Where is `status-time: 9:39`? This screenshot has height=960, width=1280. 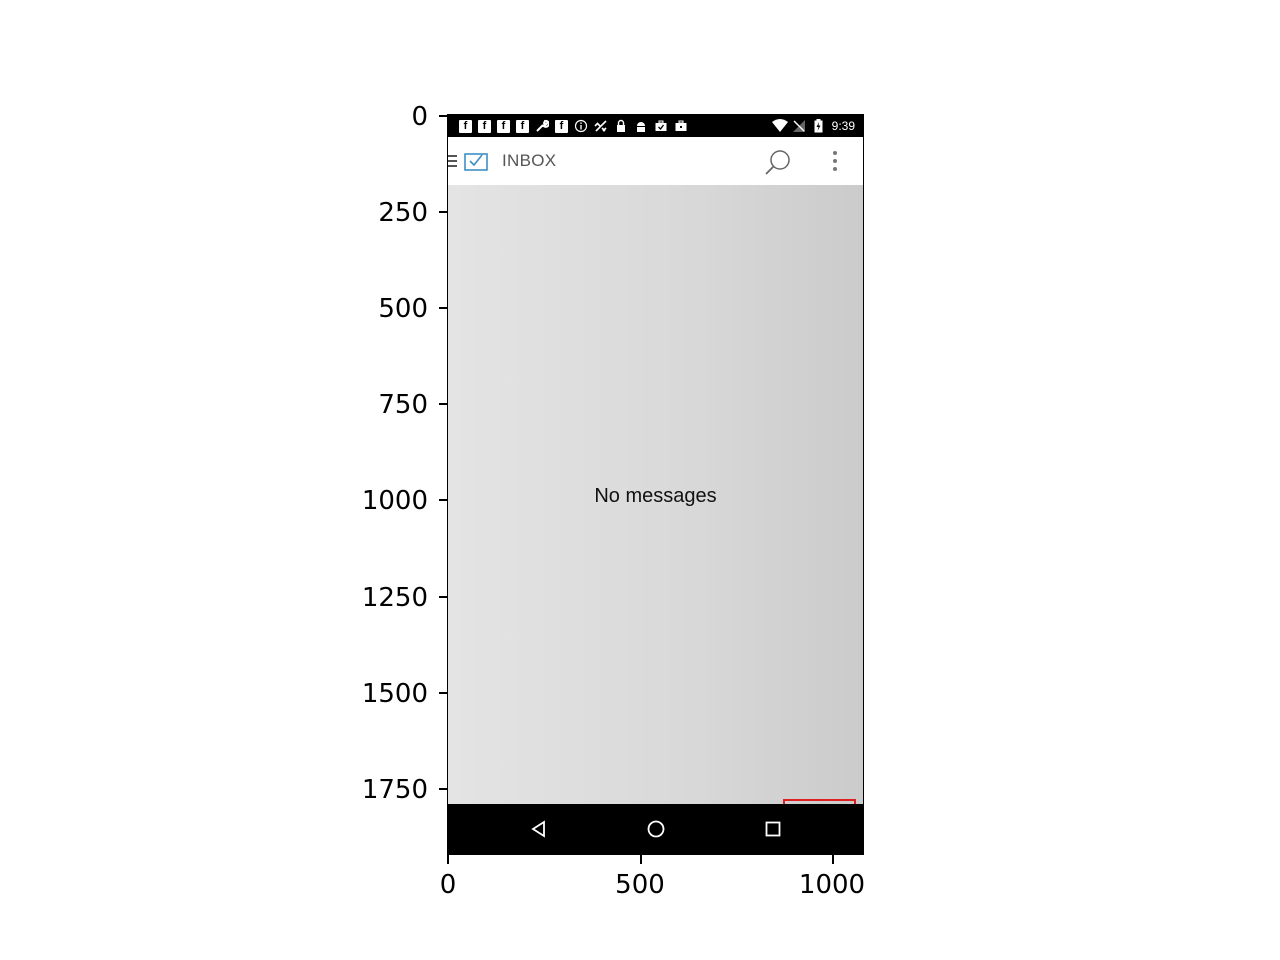
status-time: 9:39 is located at coordinates (843, 126).